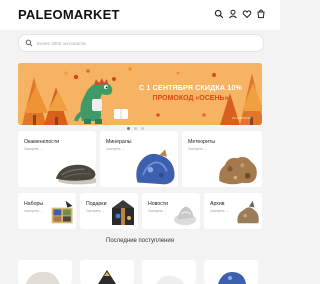 Image resolution: width=320 pixels, height=284 pixels. What do you see at coordinates (109, 211) in the screenshot?
I see `category-card-gifts: Подарки Смотреть →` at bounding box center [109, 211].